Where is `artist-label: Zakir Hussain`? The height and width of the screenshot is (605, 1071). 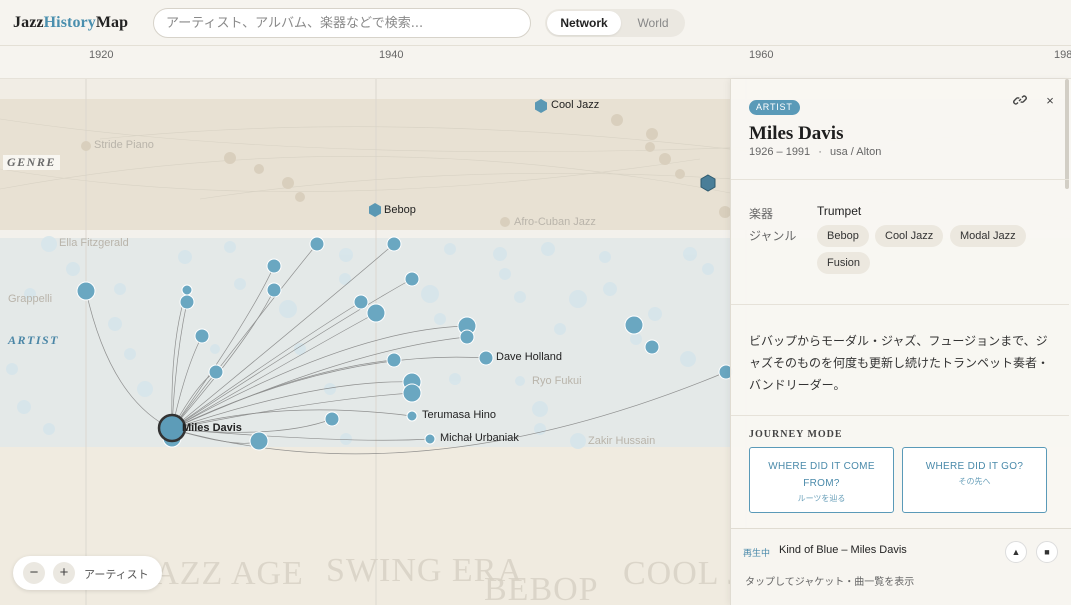
artist-label: Zakir Hussain is located at coordinates (621, 441).